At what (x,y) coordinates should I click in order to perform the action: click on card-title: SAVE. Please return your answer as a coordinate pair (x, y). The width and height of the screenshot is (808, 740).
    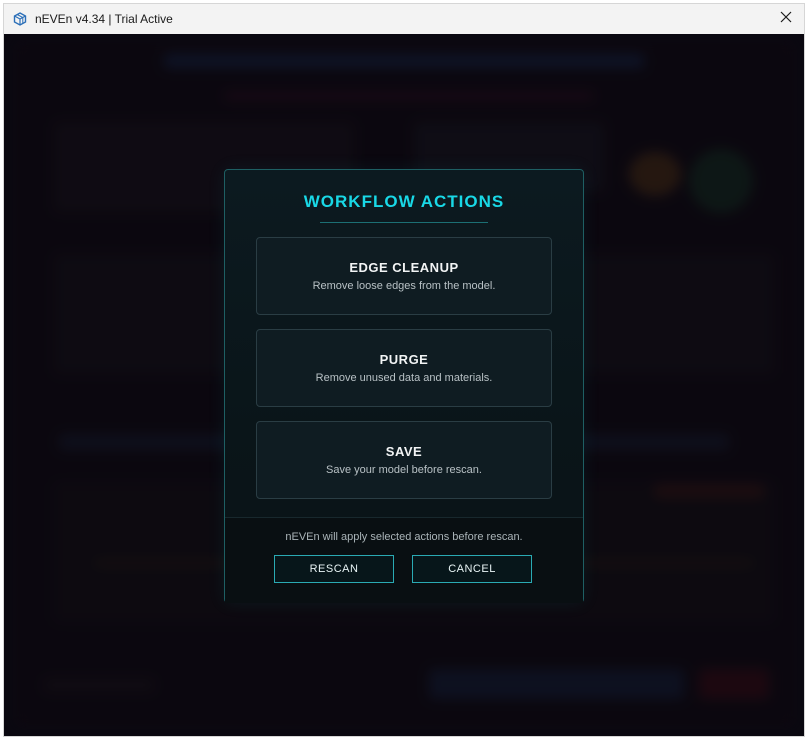
    Looking at the image, I should click on (404, 451).